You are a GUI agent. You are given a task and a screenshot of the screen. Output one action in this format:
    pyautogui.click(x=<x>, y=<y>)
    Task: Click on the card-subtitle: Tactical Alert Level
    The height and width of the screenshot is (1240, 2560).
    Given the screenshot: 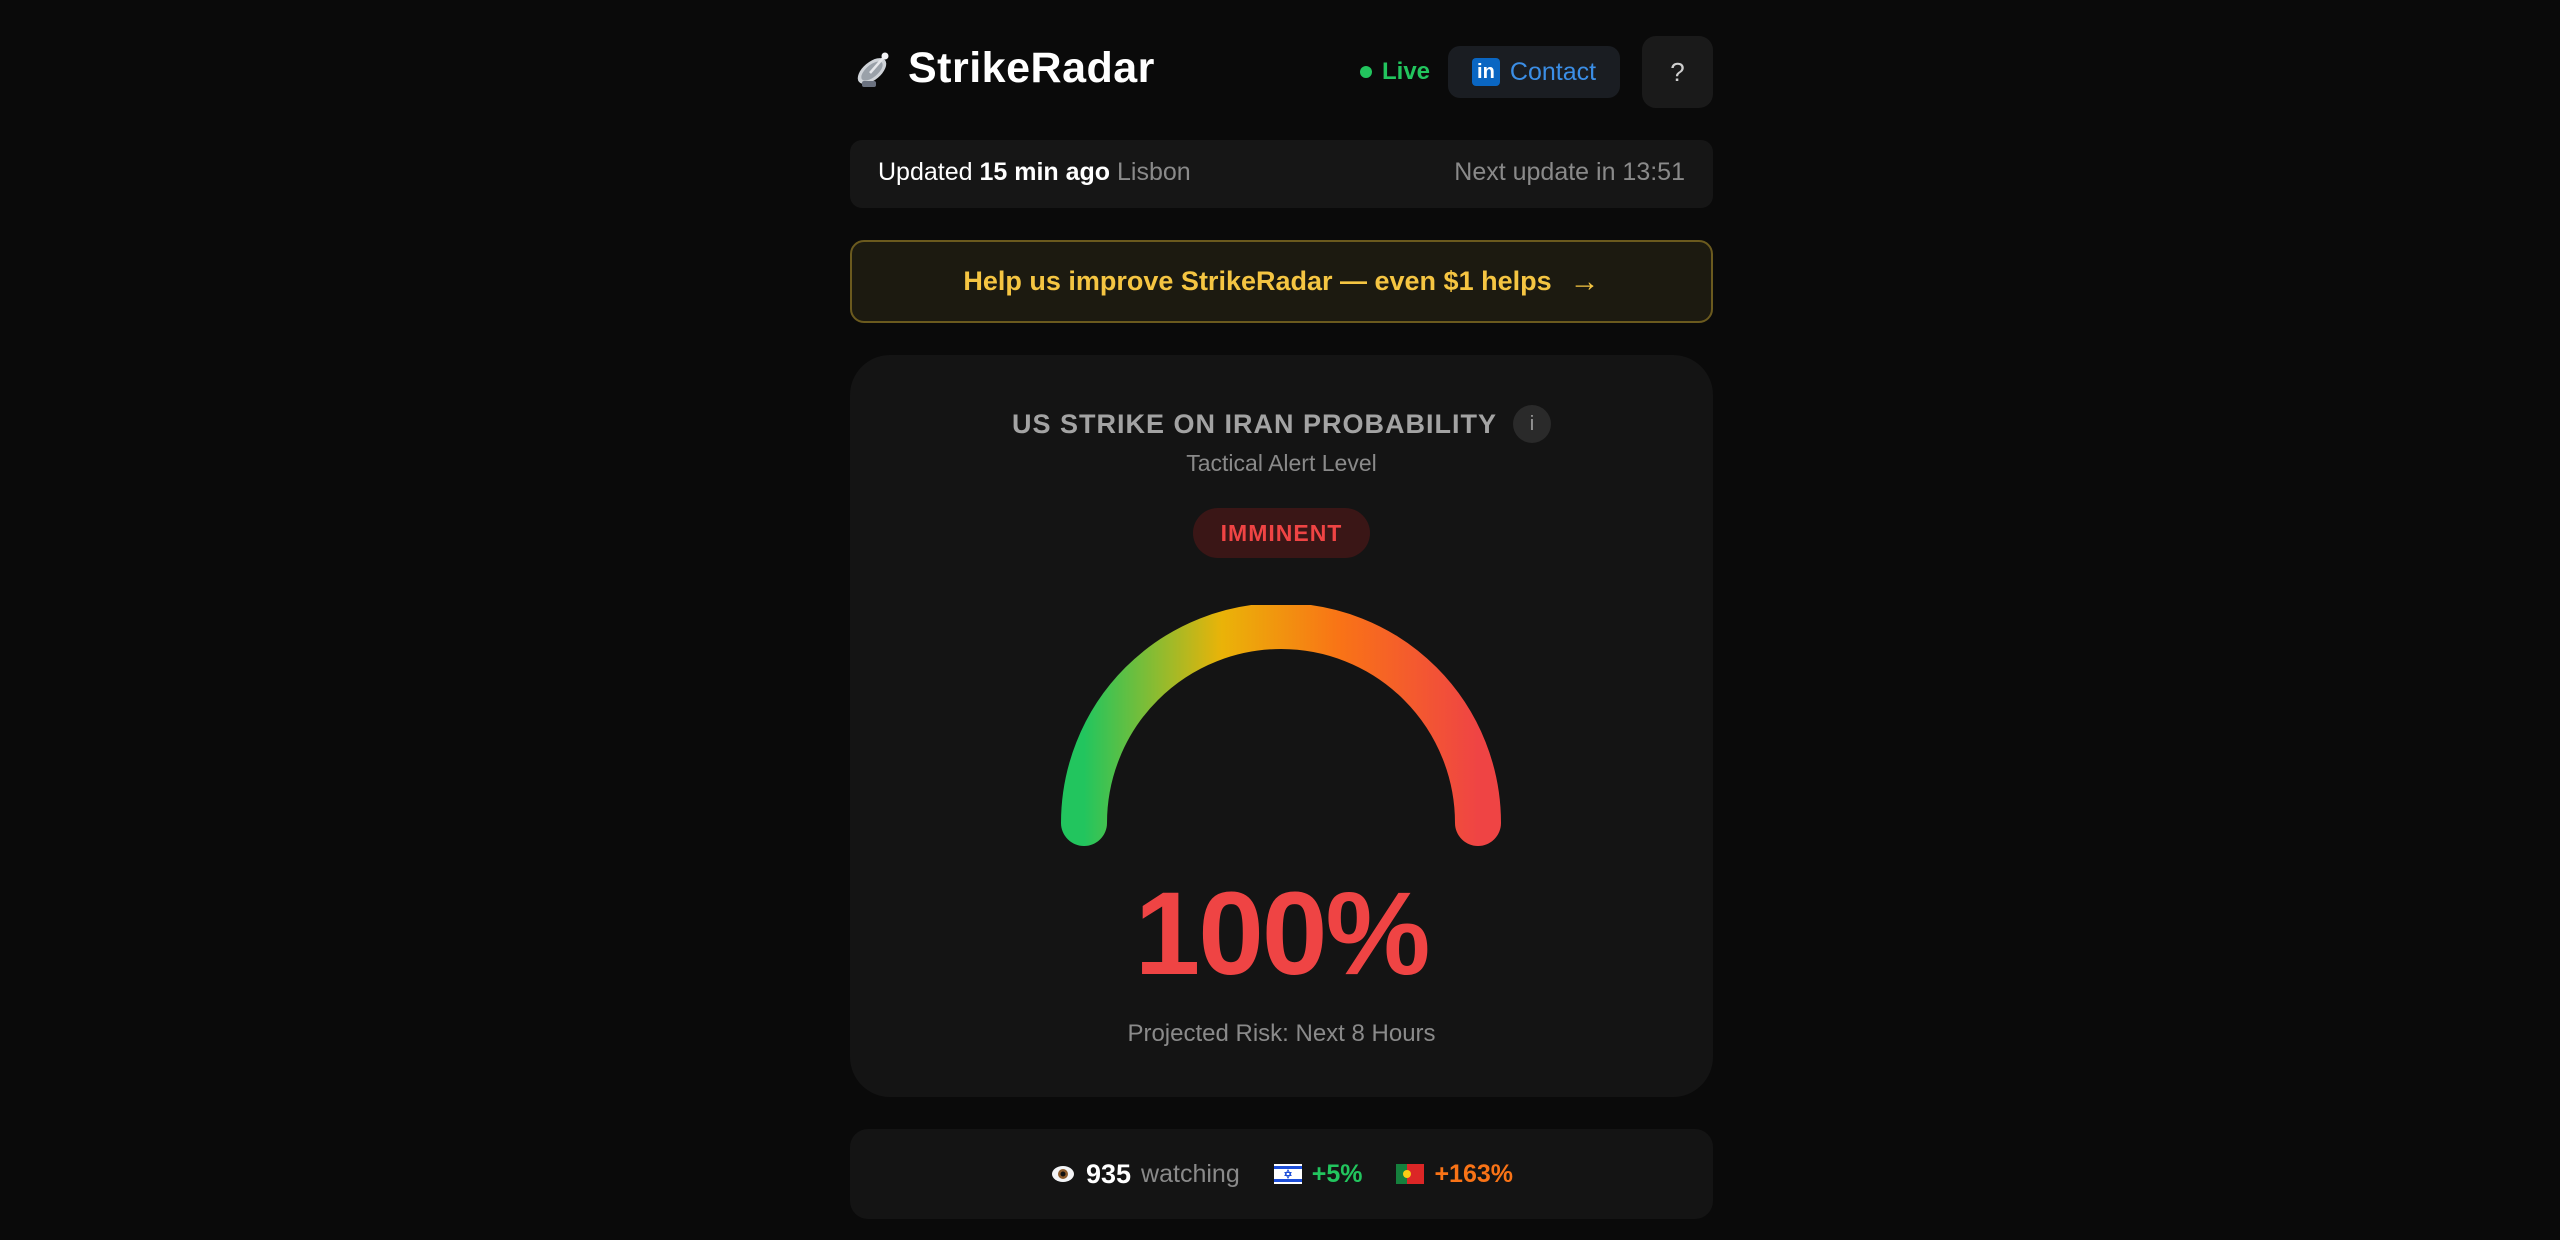 What is the action you would take?
    pyautogui.click(x=1281, y=463)
    